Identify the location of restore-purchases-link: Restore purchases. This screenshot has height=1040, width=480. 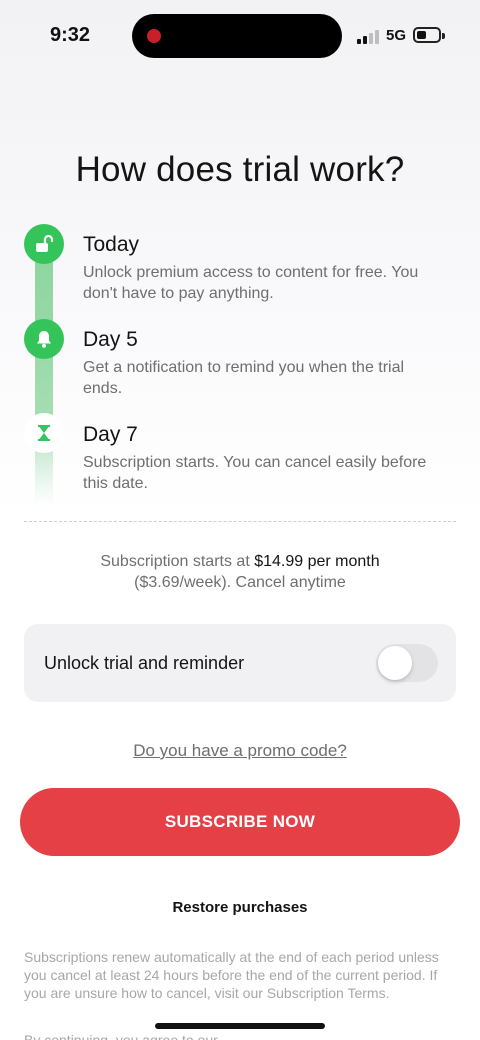
(240, 907).